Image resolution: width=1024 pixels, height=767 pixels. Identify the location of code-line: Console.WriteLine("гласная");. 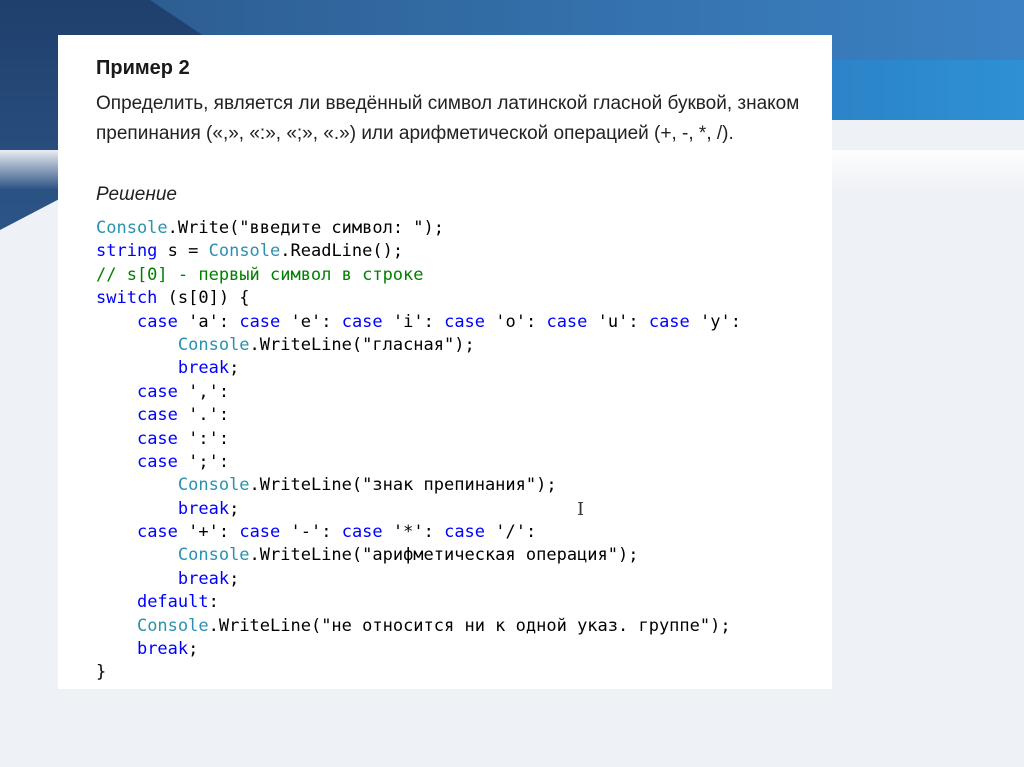
(418, 345).